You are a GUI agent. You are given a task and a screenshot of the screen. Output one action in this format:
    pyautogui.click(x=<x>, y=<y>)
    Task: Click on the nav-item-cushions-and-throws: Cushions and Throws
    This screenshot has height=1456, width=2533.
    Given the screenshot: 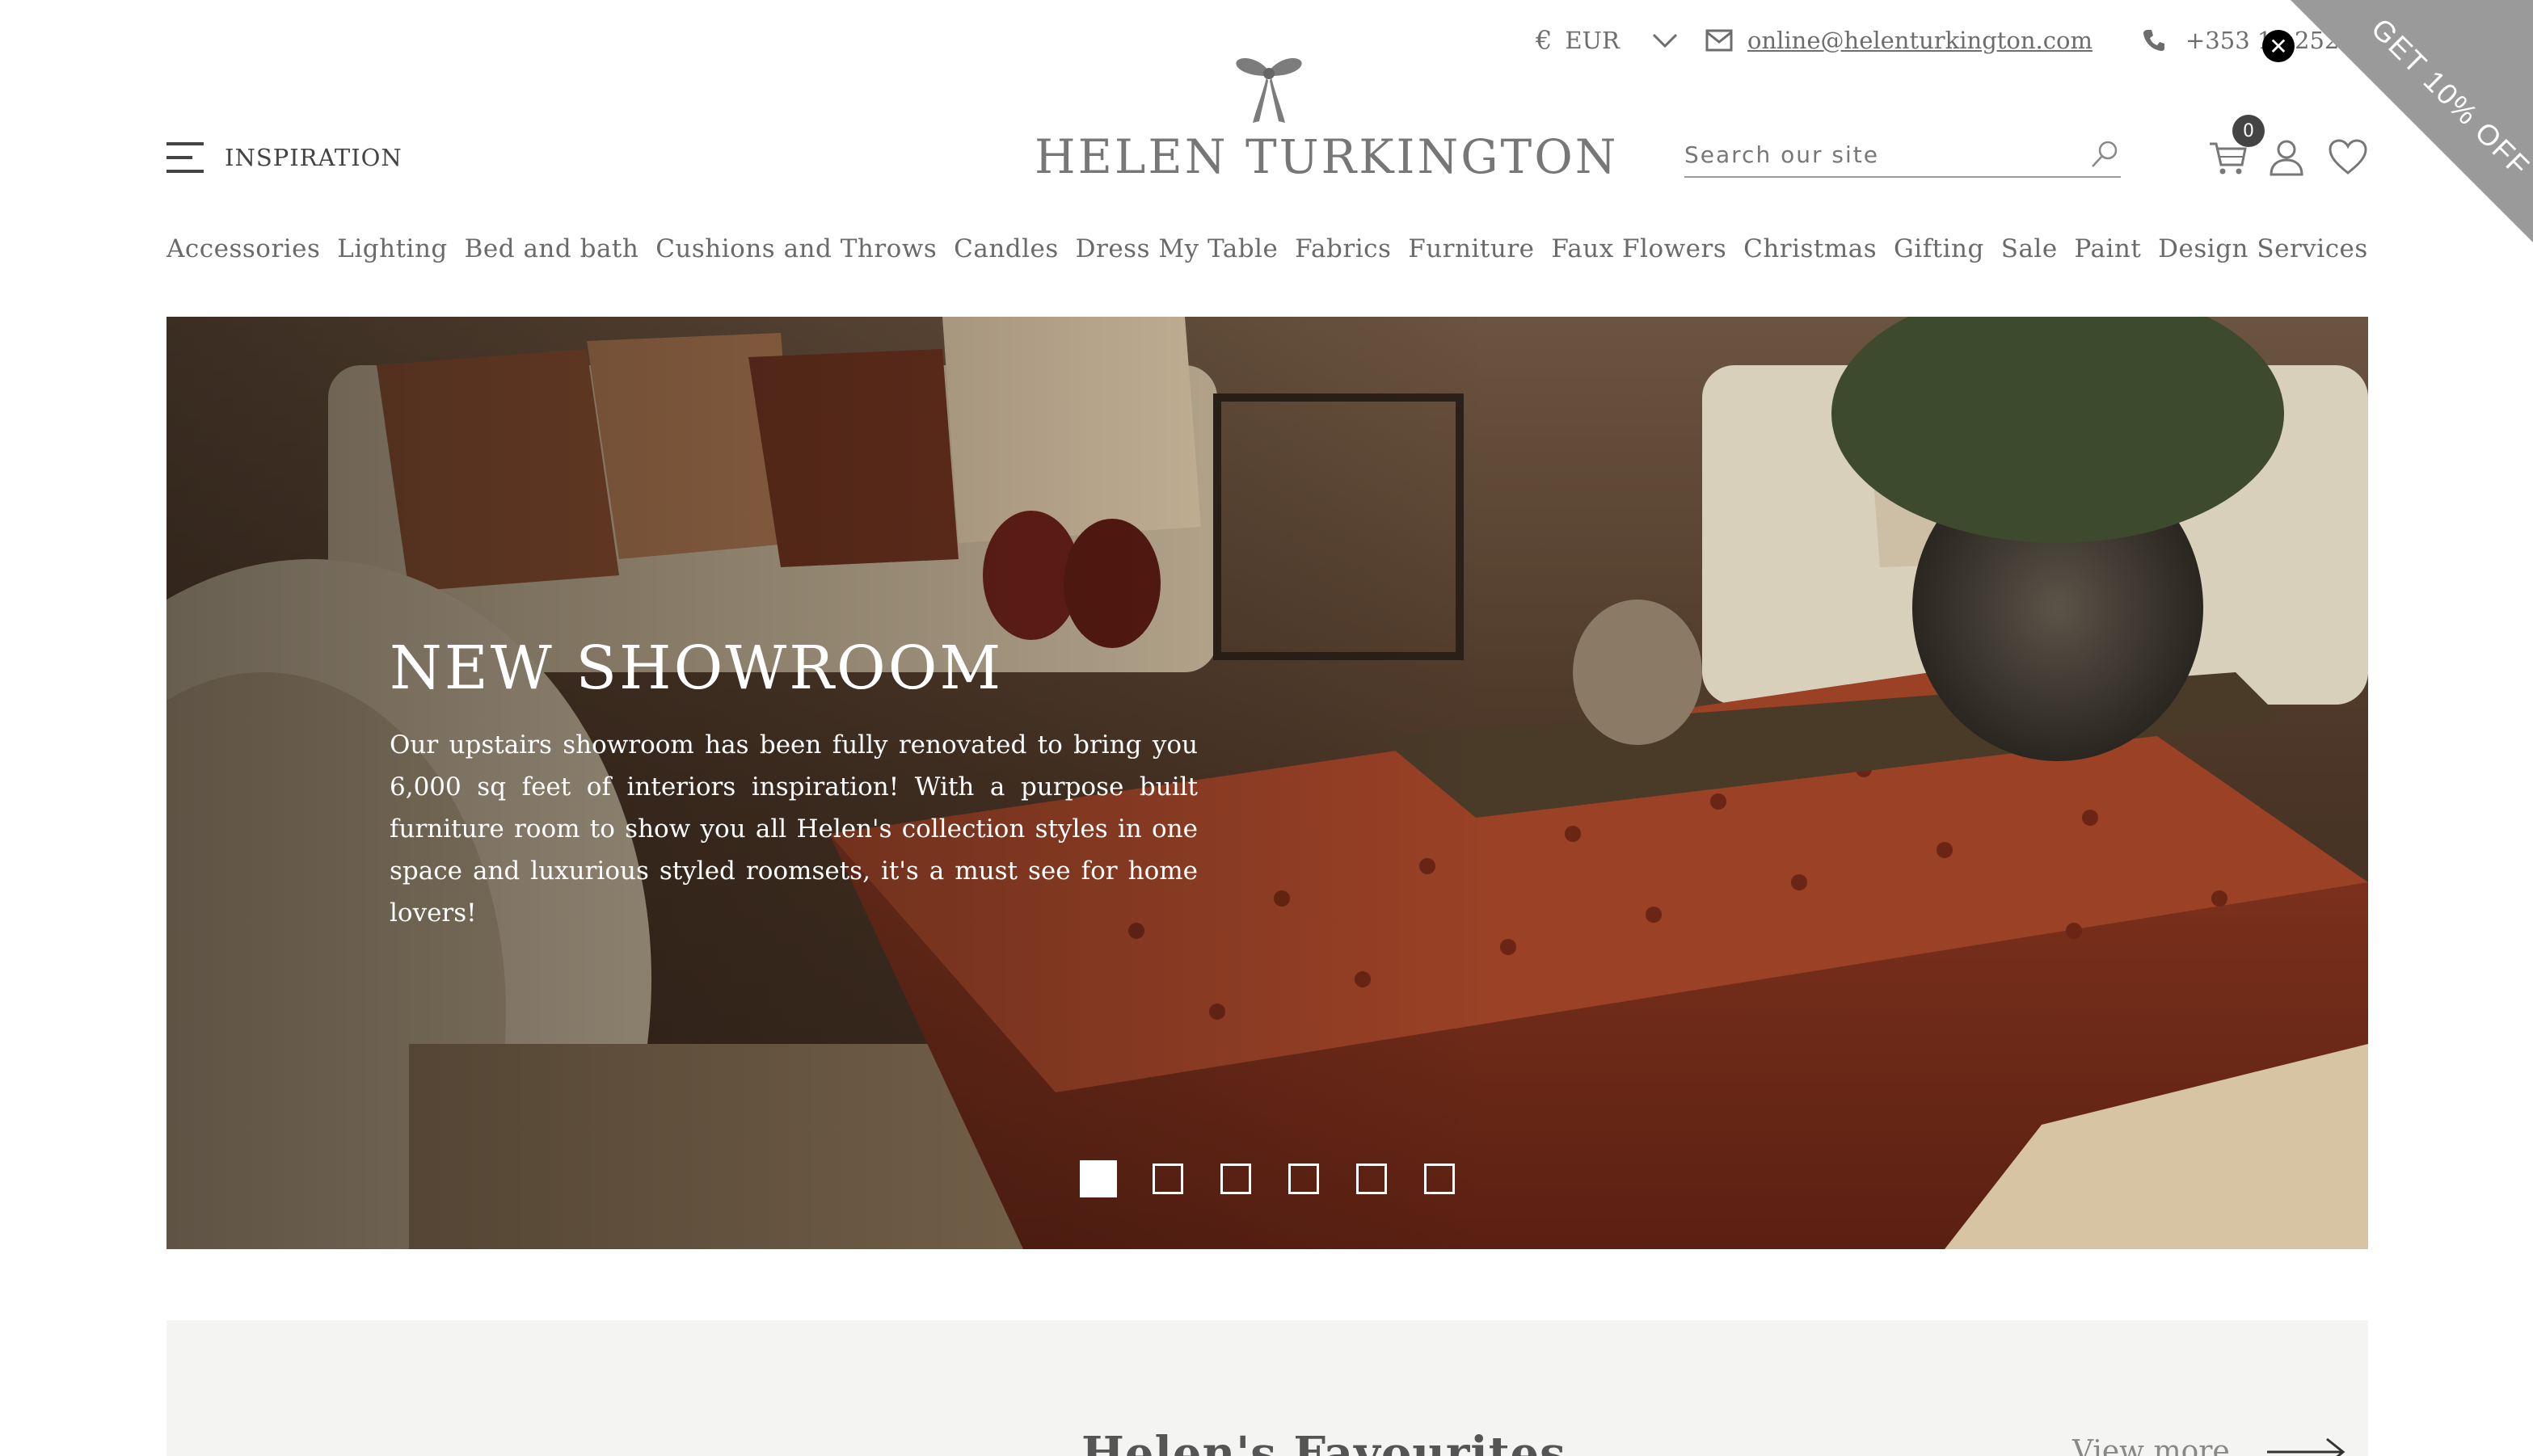 What is the action you would take?
    pyautogui.click(x=796, y=249)
    